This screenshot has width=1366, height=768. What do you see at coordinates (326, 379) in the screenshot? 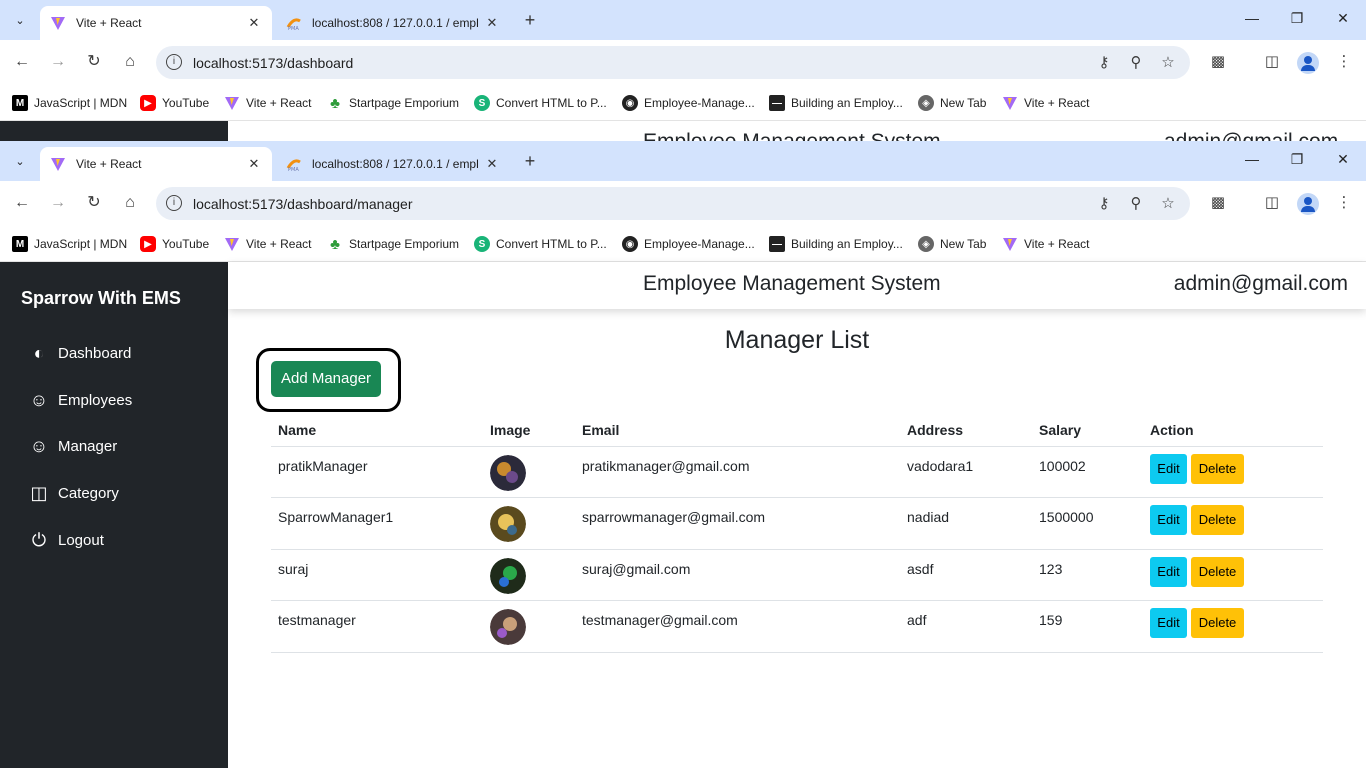
I see `add-manager-button: Add Manager` at bounding box center [326, 379].